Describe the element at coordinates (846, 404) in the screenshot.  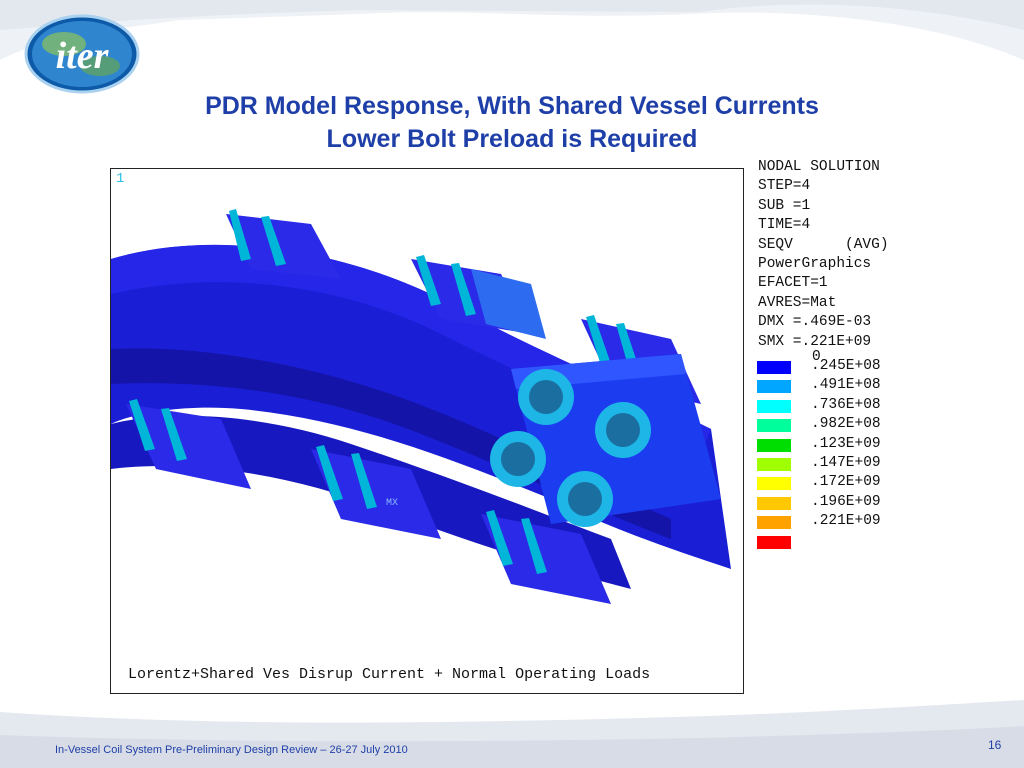
I see `legend-label: .736E+08` at that location.